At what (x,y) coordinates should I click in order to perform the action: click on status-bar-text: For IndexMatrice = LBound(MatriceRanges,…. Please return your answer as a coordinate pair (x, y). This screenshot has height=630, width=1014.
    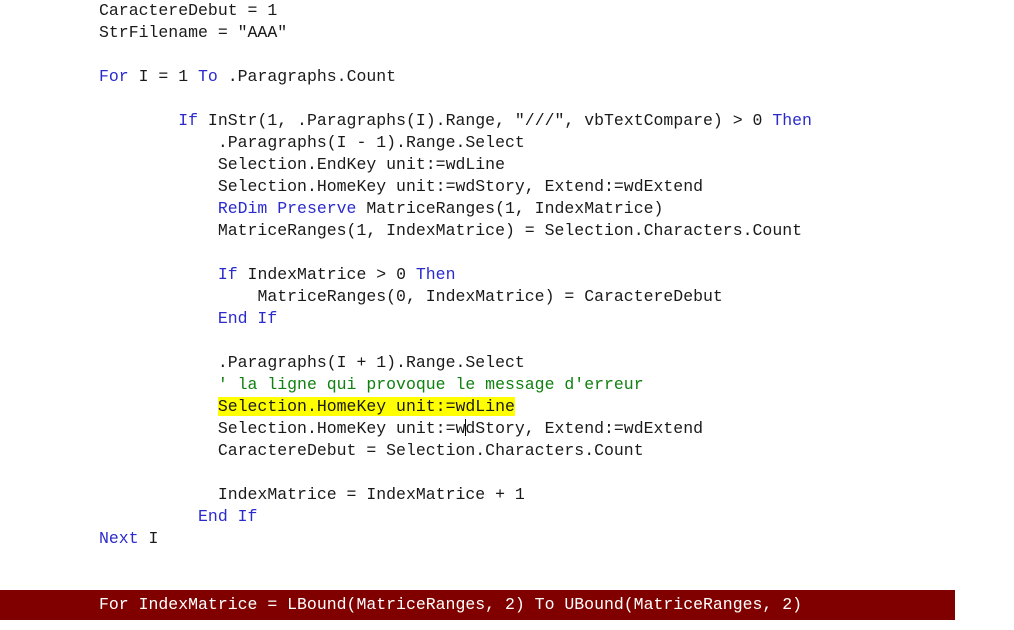
    Looking at the image, I should click on (451, 604).